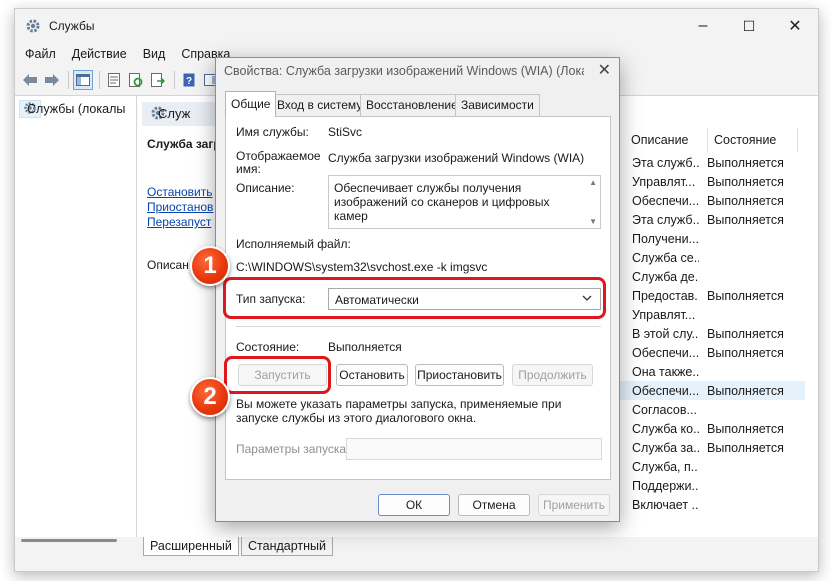  Describe the element at coordinates (83, 80) in the screenshot. I see `console-tree-icon` at that location.